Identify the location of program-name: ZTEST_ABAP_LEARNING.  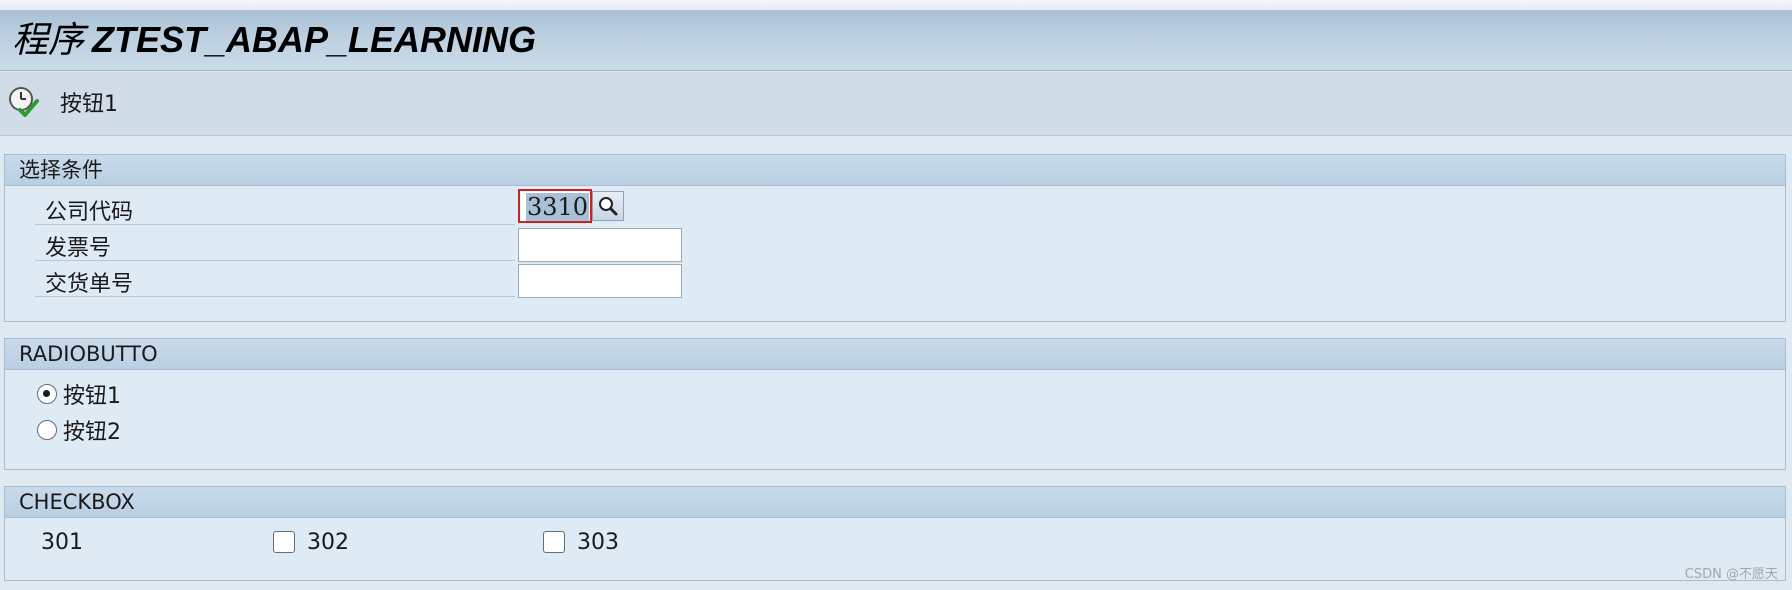
(314, 39).